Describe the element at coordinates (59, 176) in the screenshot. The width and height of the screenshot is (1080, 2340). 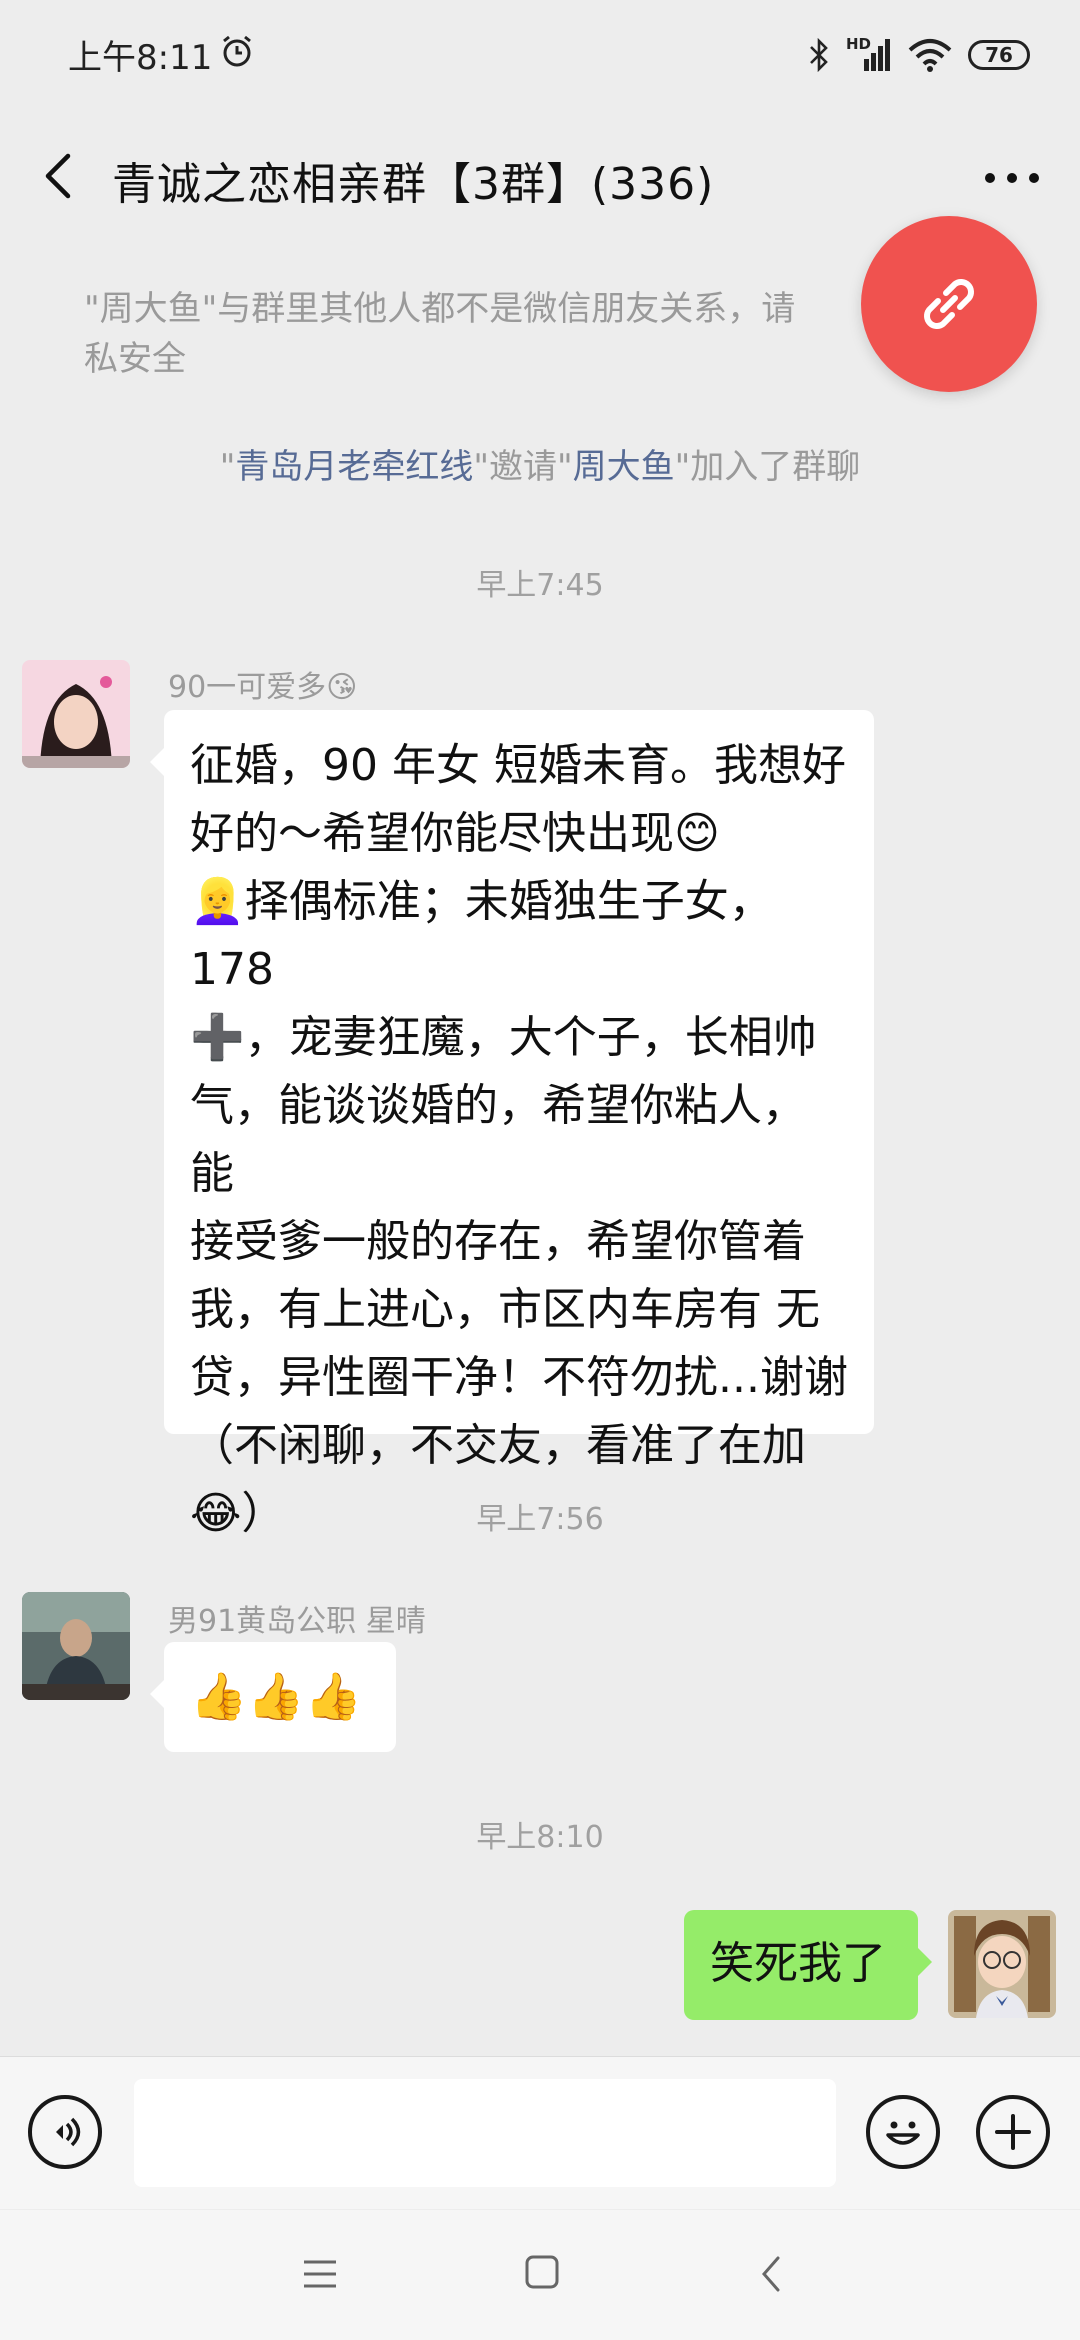
I see `back-icon` at that location.